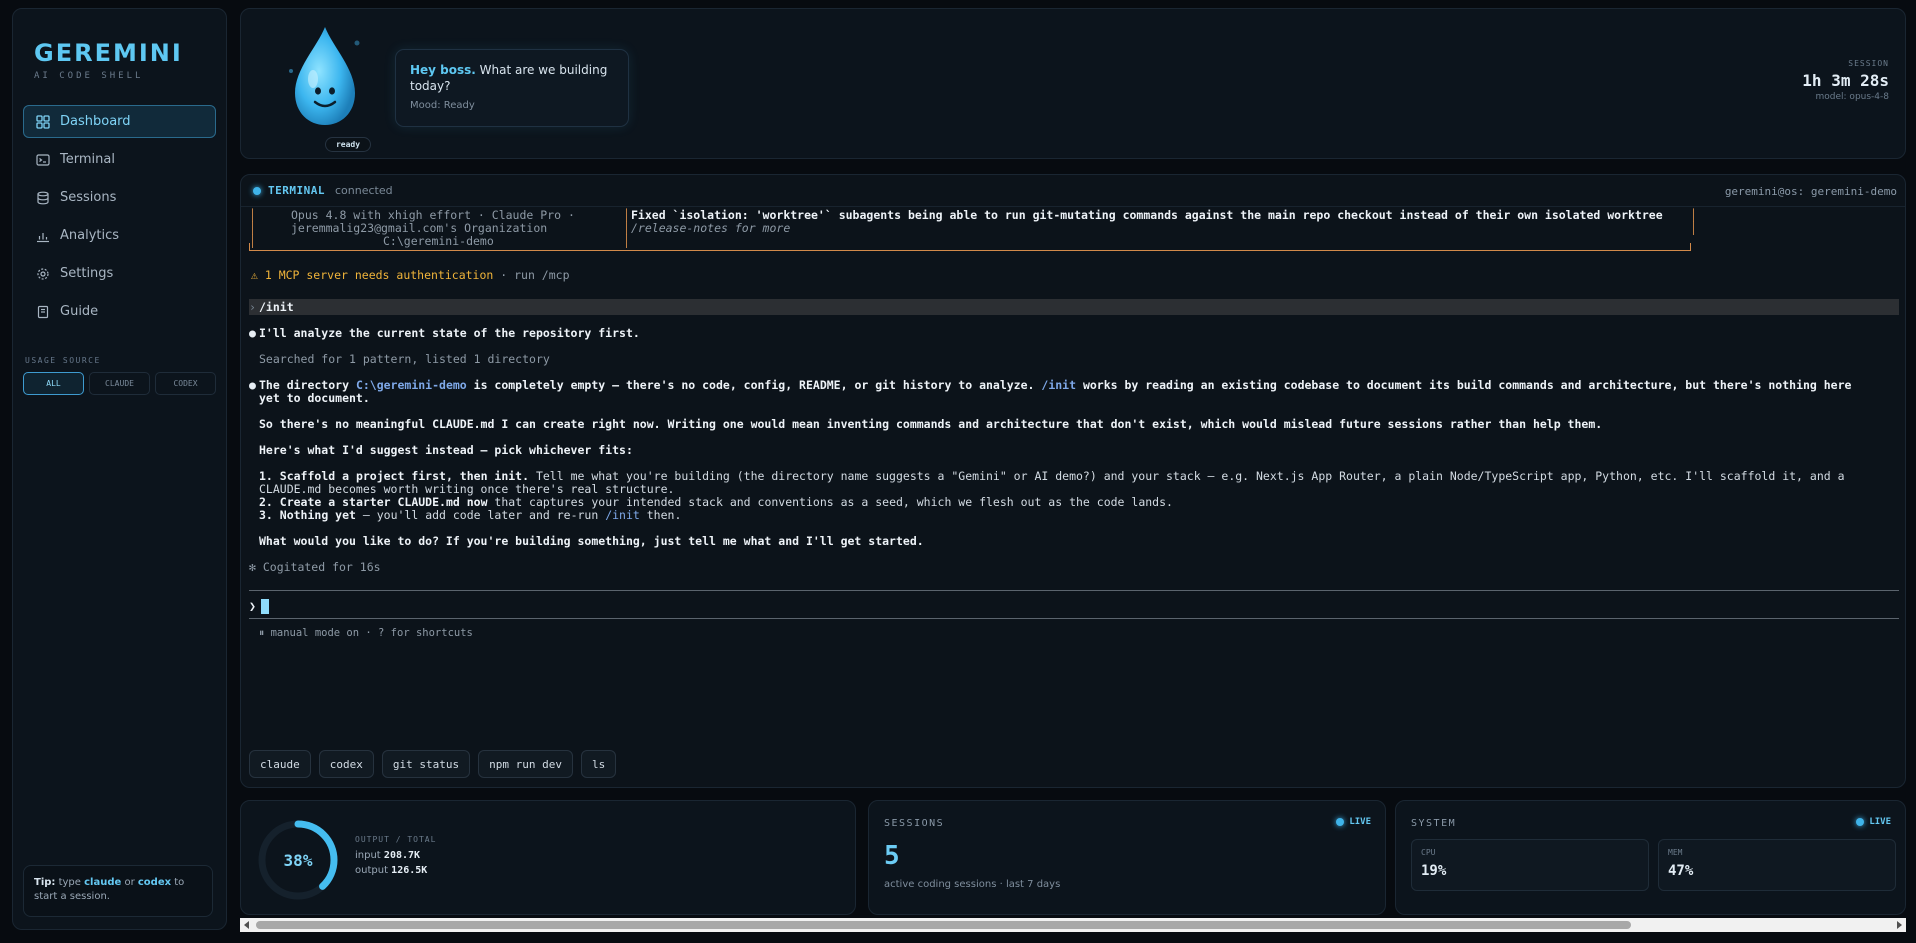 This screenshot has width=1916, height=943. I want to click on usage-percent: 38%, so click(298, 860).